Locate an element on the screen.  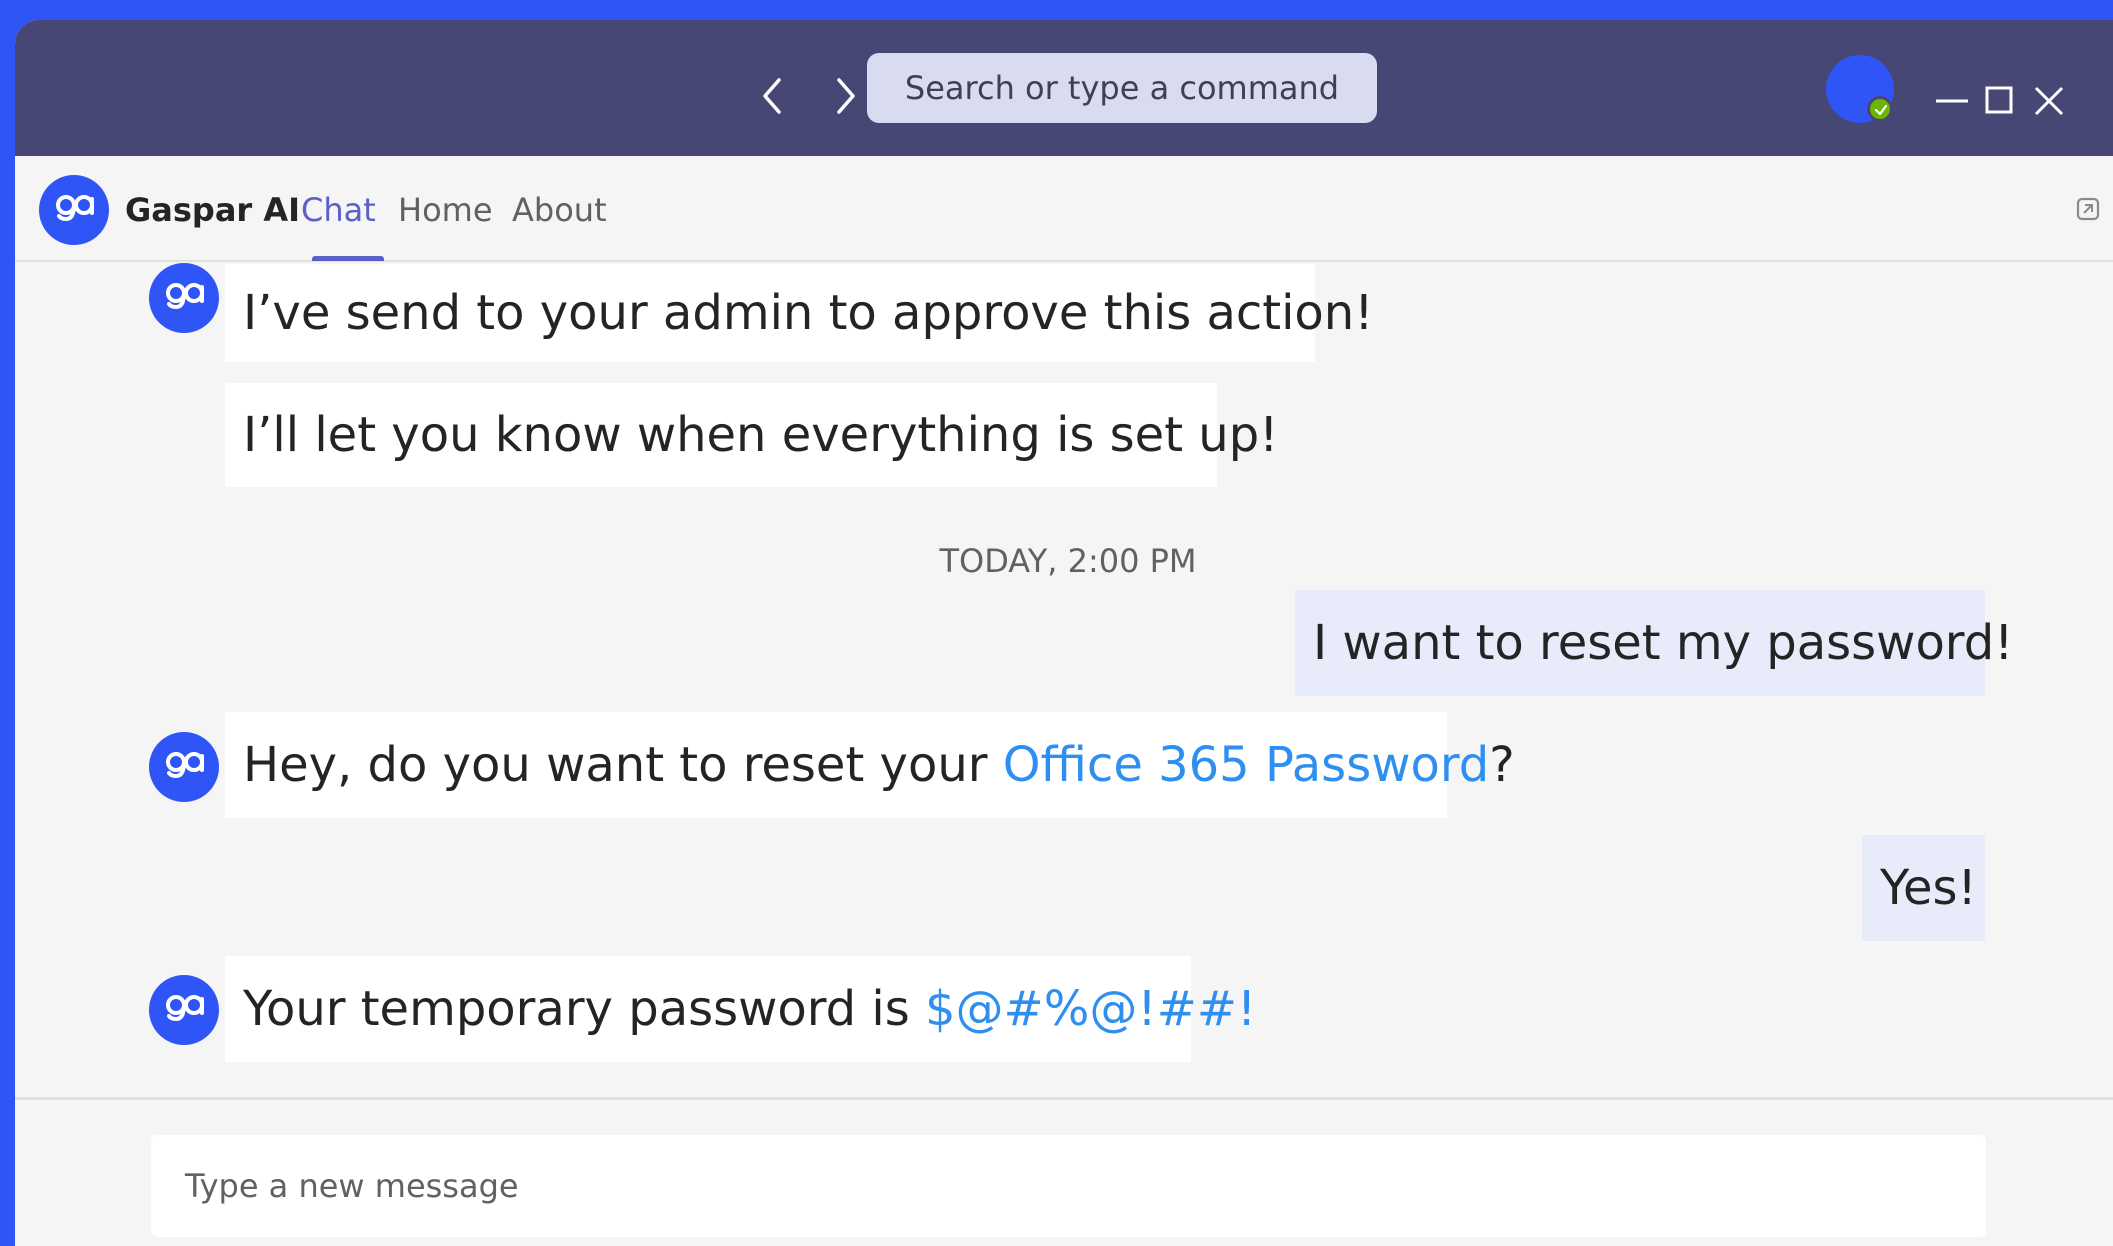
message-text: Hey, do you want to reset your is located at coordinates (623, 765).